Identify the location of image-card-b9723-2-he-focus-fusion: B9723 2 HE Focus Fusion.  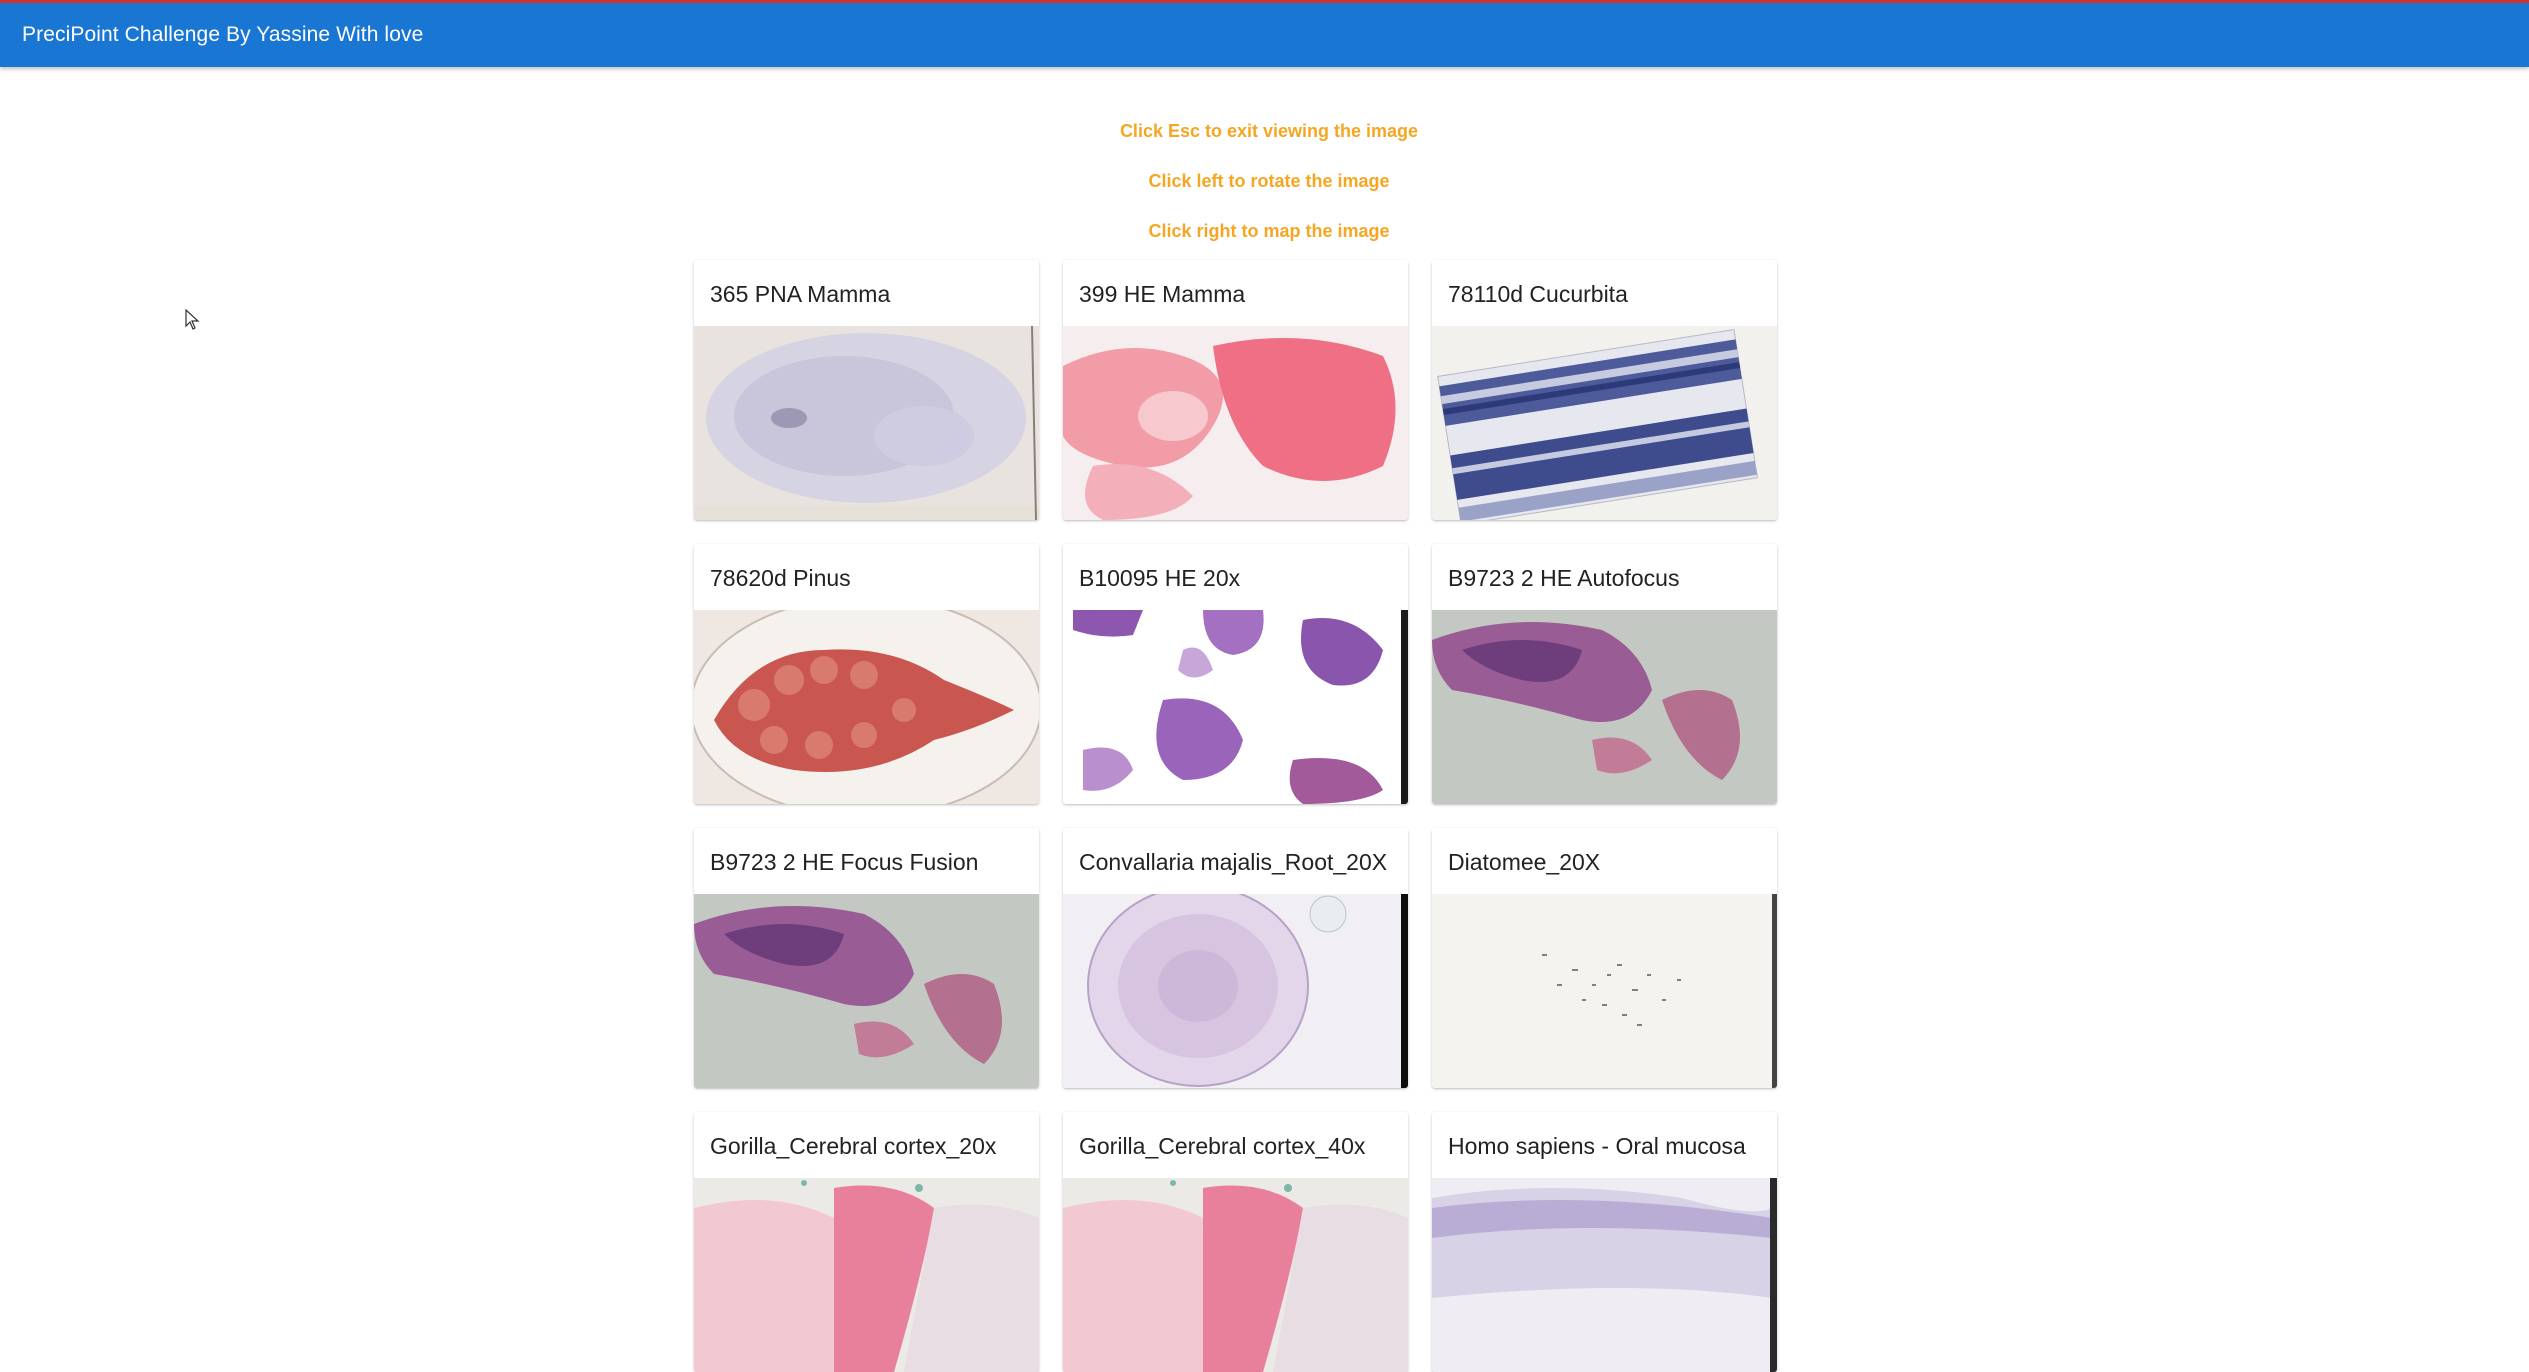
(866, 958).